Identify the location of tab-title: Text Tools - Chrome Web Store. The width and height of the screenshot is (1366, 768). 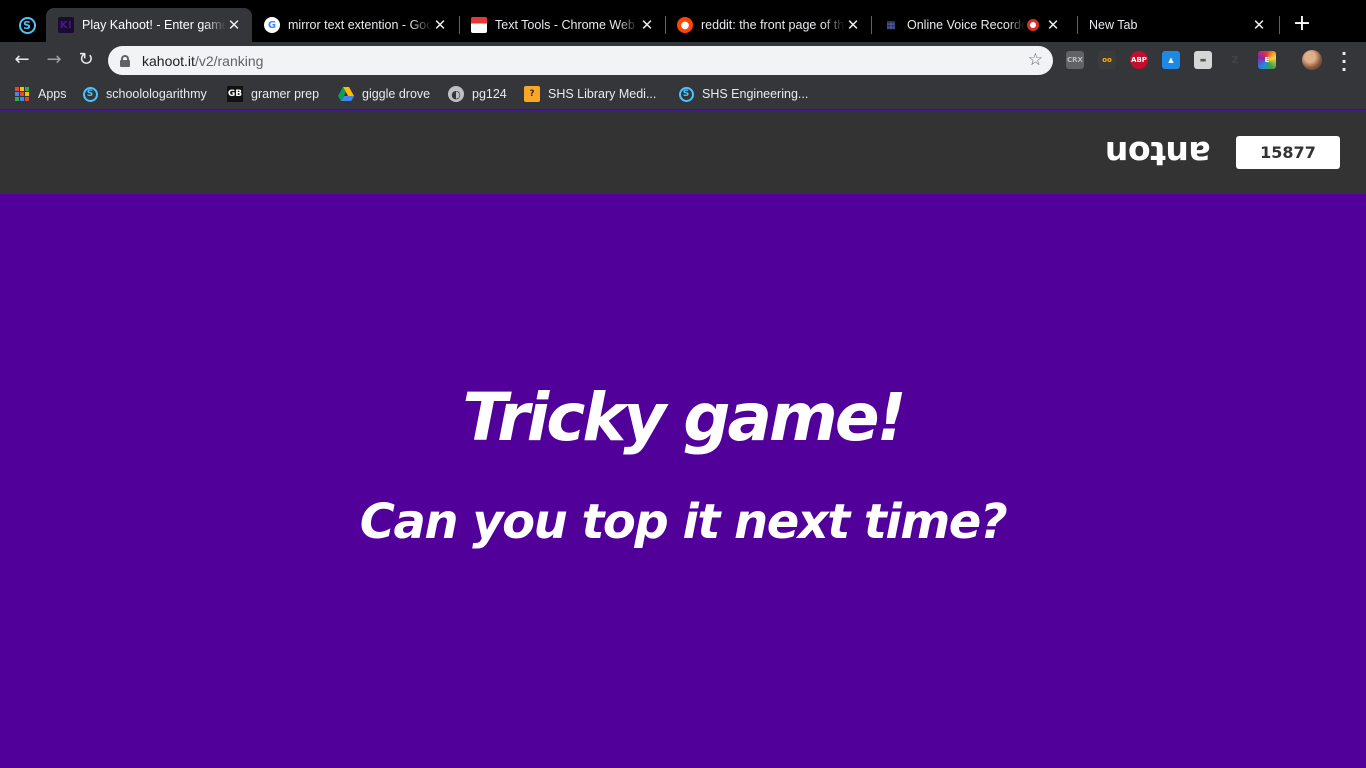
(567, 25).